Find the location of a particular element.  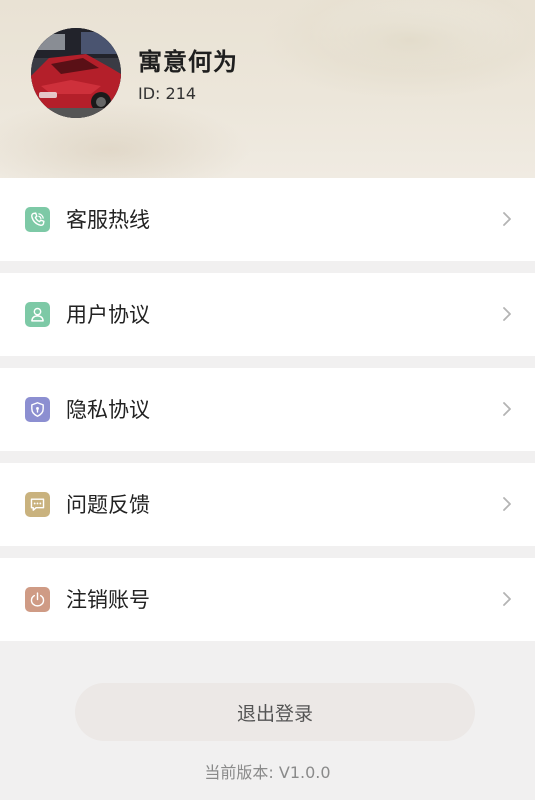

header-decoration is located at coordinates (397, 50).